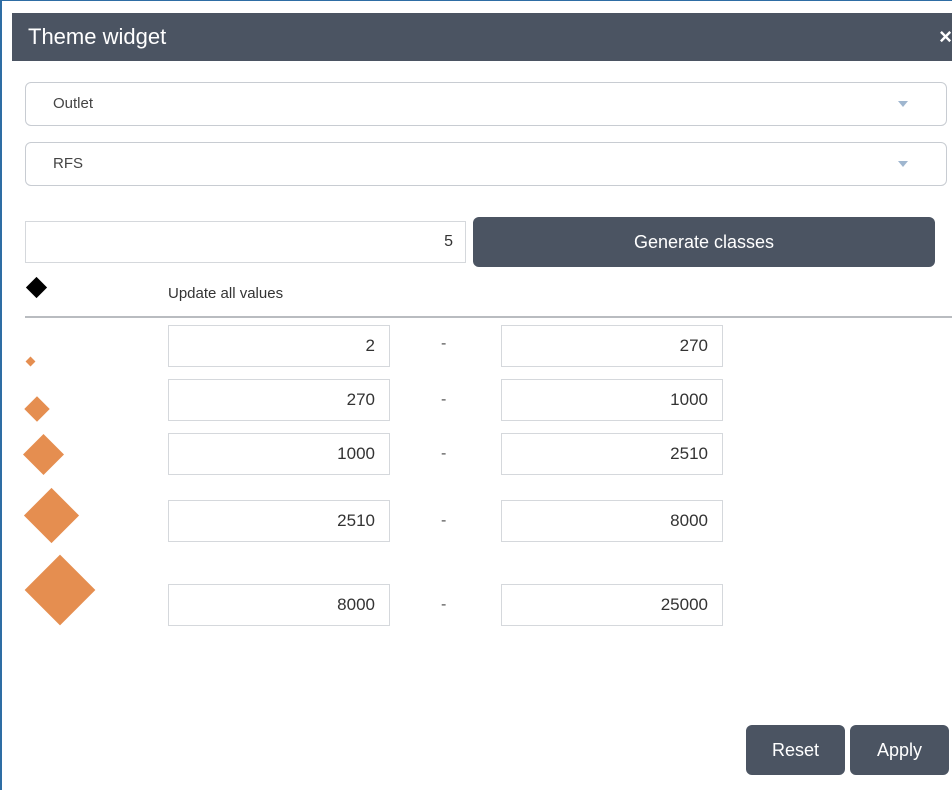  Describe the element at coordinates (245, 242) in the screenshot. I see `class-count-input: 5` at that location.